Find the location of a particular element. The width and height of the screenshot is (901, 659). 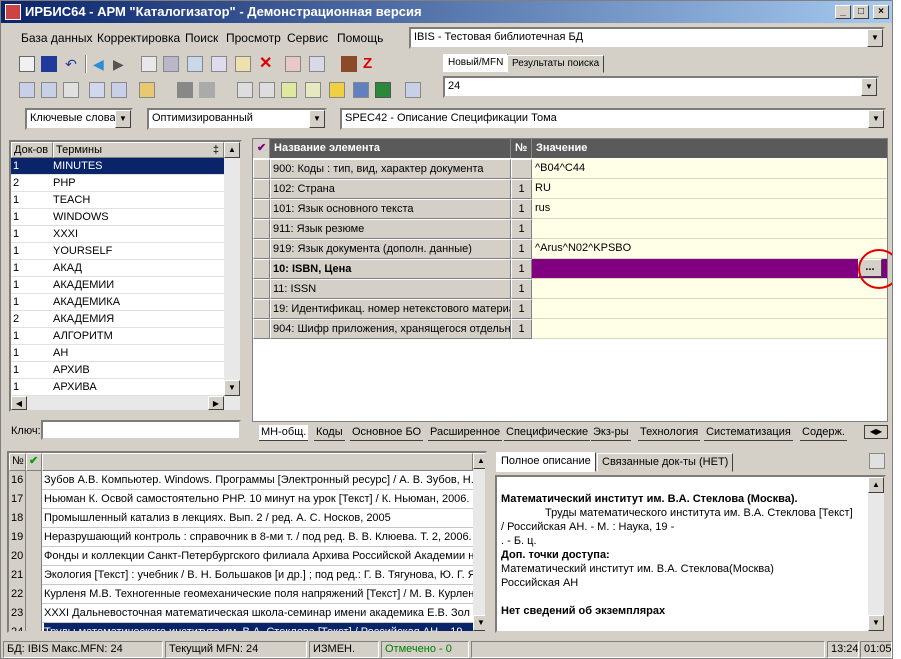

scroll-down-icon: ▼ is located at coordinates (479, 623).